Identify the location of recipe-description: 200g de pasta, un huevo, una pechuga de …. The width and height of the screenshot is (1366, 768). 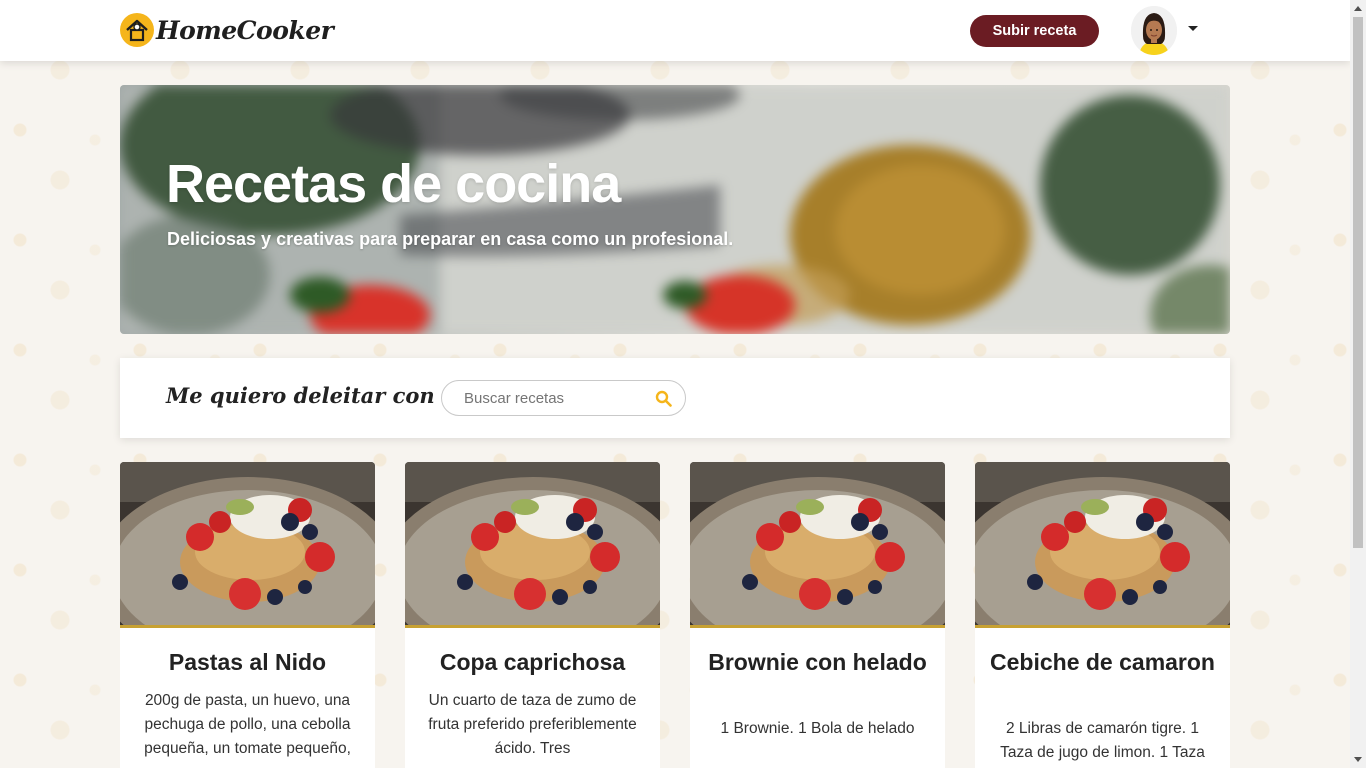
(247, 724).